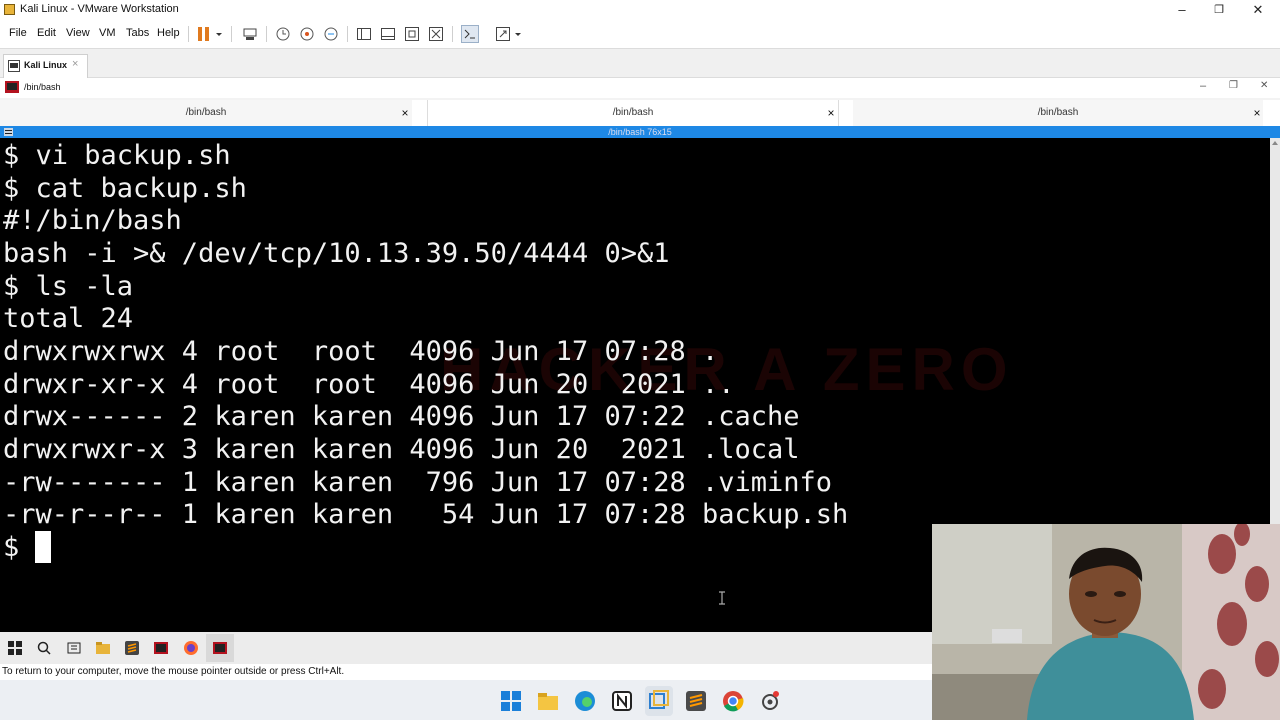 This screenshot has height=720, width=1280. Describe the element at coordinates (503, 34) in the screenshot. I see `stretch-icon` at that location.